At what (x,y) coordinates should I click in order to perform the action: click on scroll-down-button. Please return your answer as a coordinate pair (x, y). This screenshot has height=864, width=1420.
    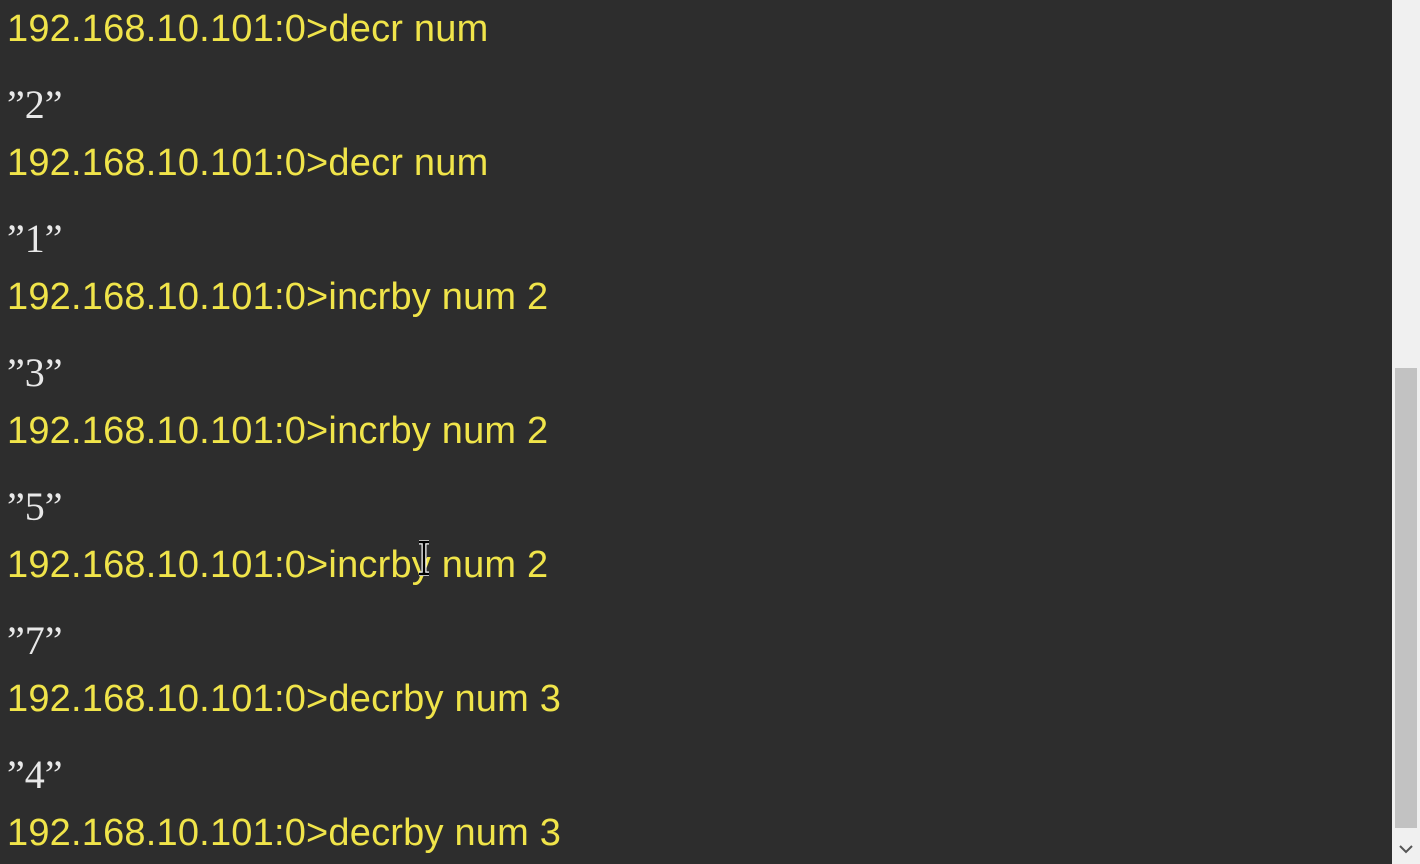
    Looking at the image, I should click on (1406, 849).